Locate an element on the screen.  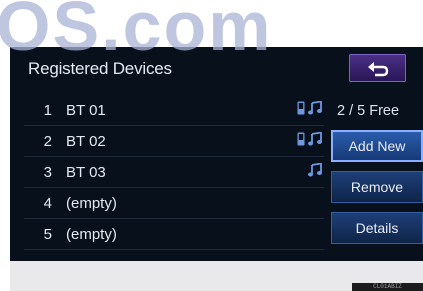
device-row-3: 3 BT 03 is located at coordinates (174, 172).